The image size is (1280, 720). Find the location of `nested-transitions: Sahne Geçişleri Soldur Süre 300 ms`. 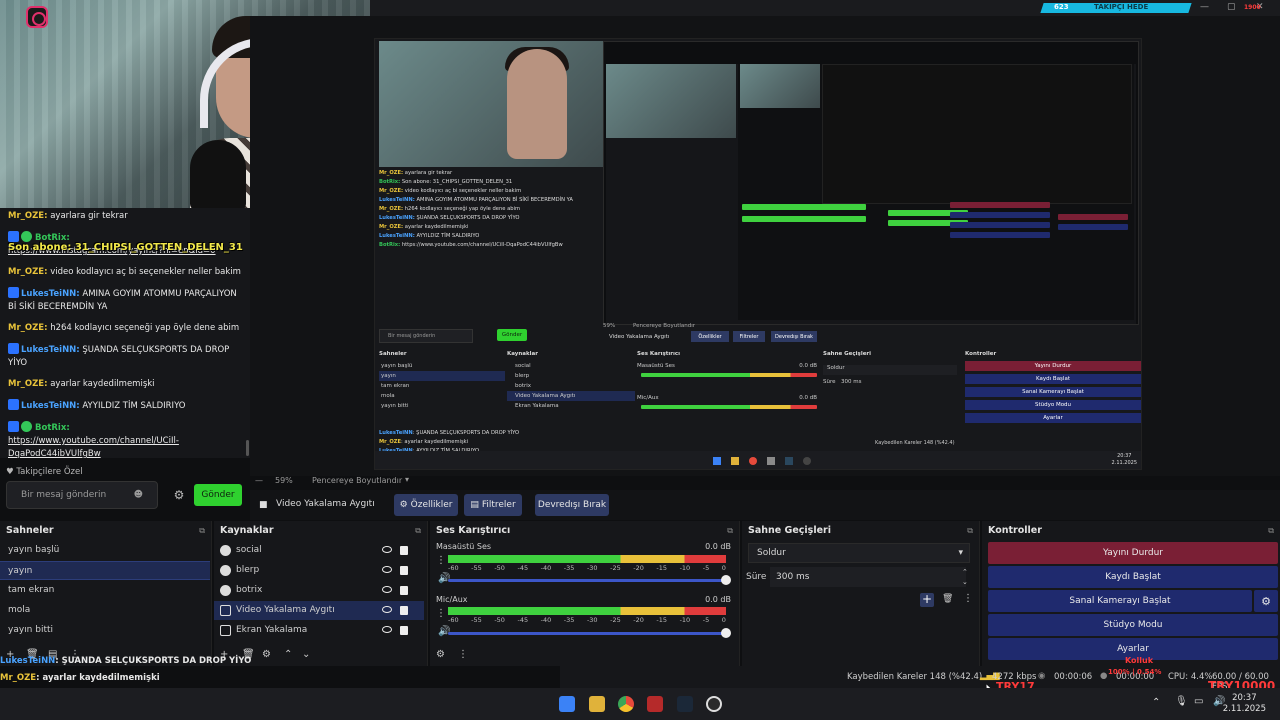

nested-transitions: Sahne Geçişleri Soldur Süre 300 ms is located at coordinates (893, 391).